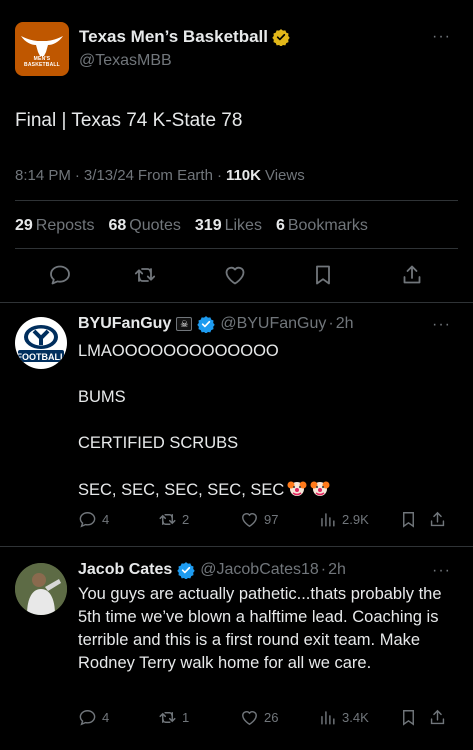 The width and height of the screenshot is (473, 750). I want to click on reply-line: CERTIFIED SCRUBS, so click(158, 443).